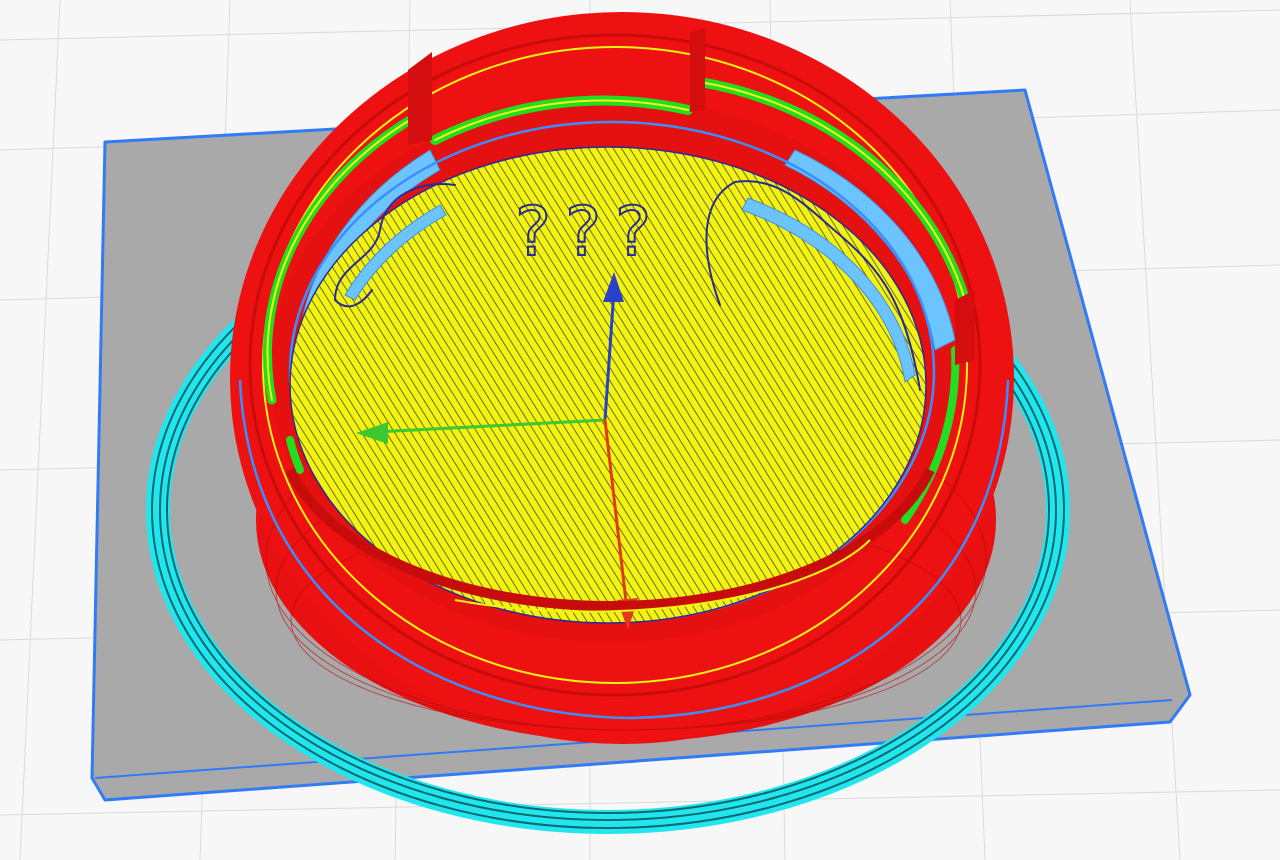 Image resolution: width=1280 pixels, height=860 pixels. Describe the element at coordinates (590, 232) in the screenshot. I see `annotation-question-marks: ???` at that location.